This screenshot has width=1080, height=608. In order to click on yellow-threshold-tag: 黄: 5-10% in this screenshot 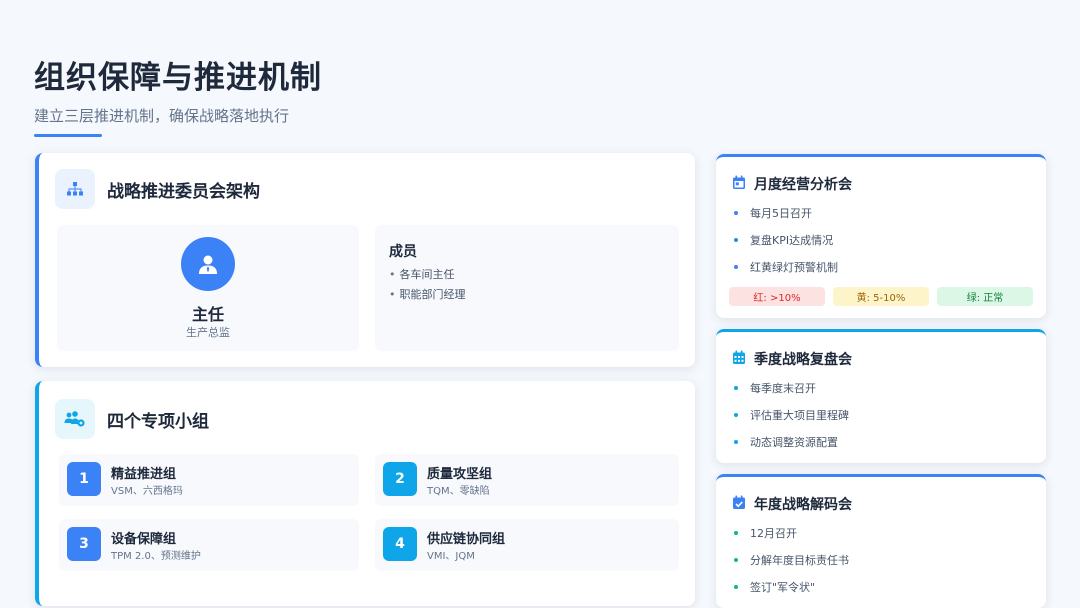, I will do `click(881, 296)`.